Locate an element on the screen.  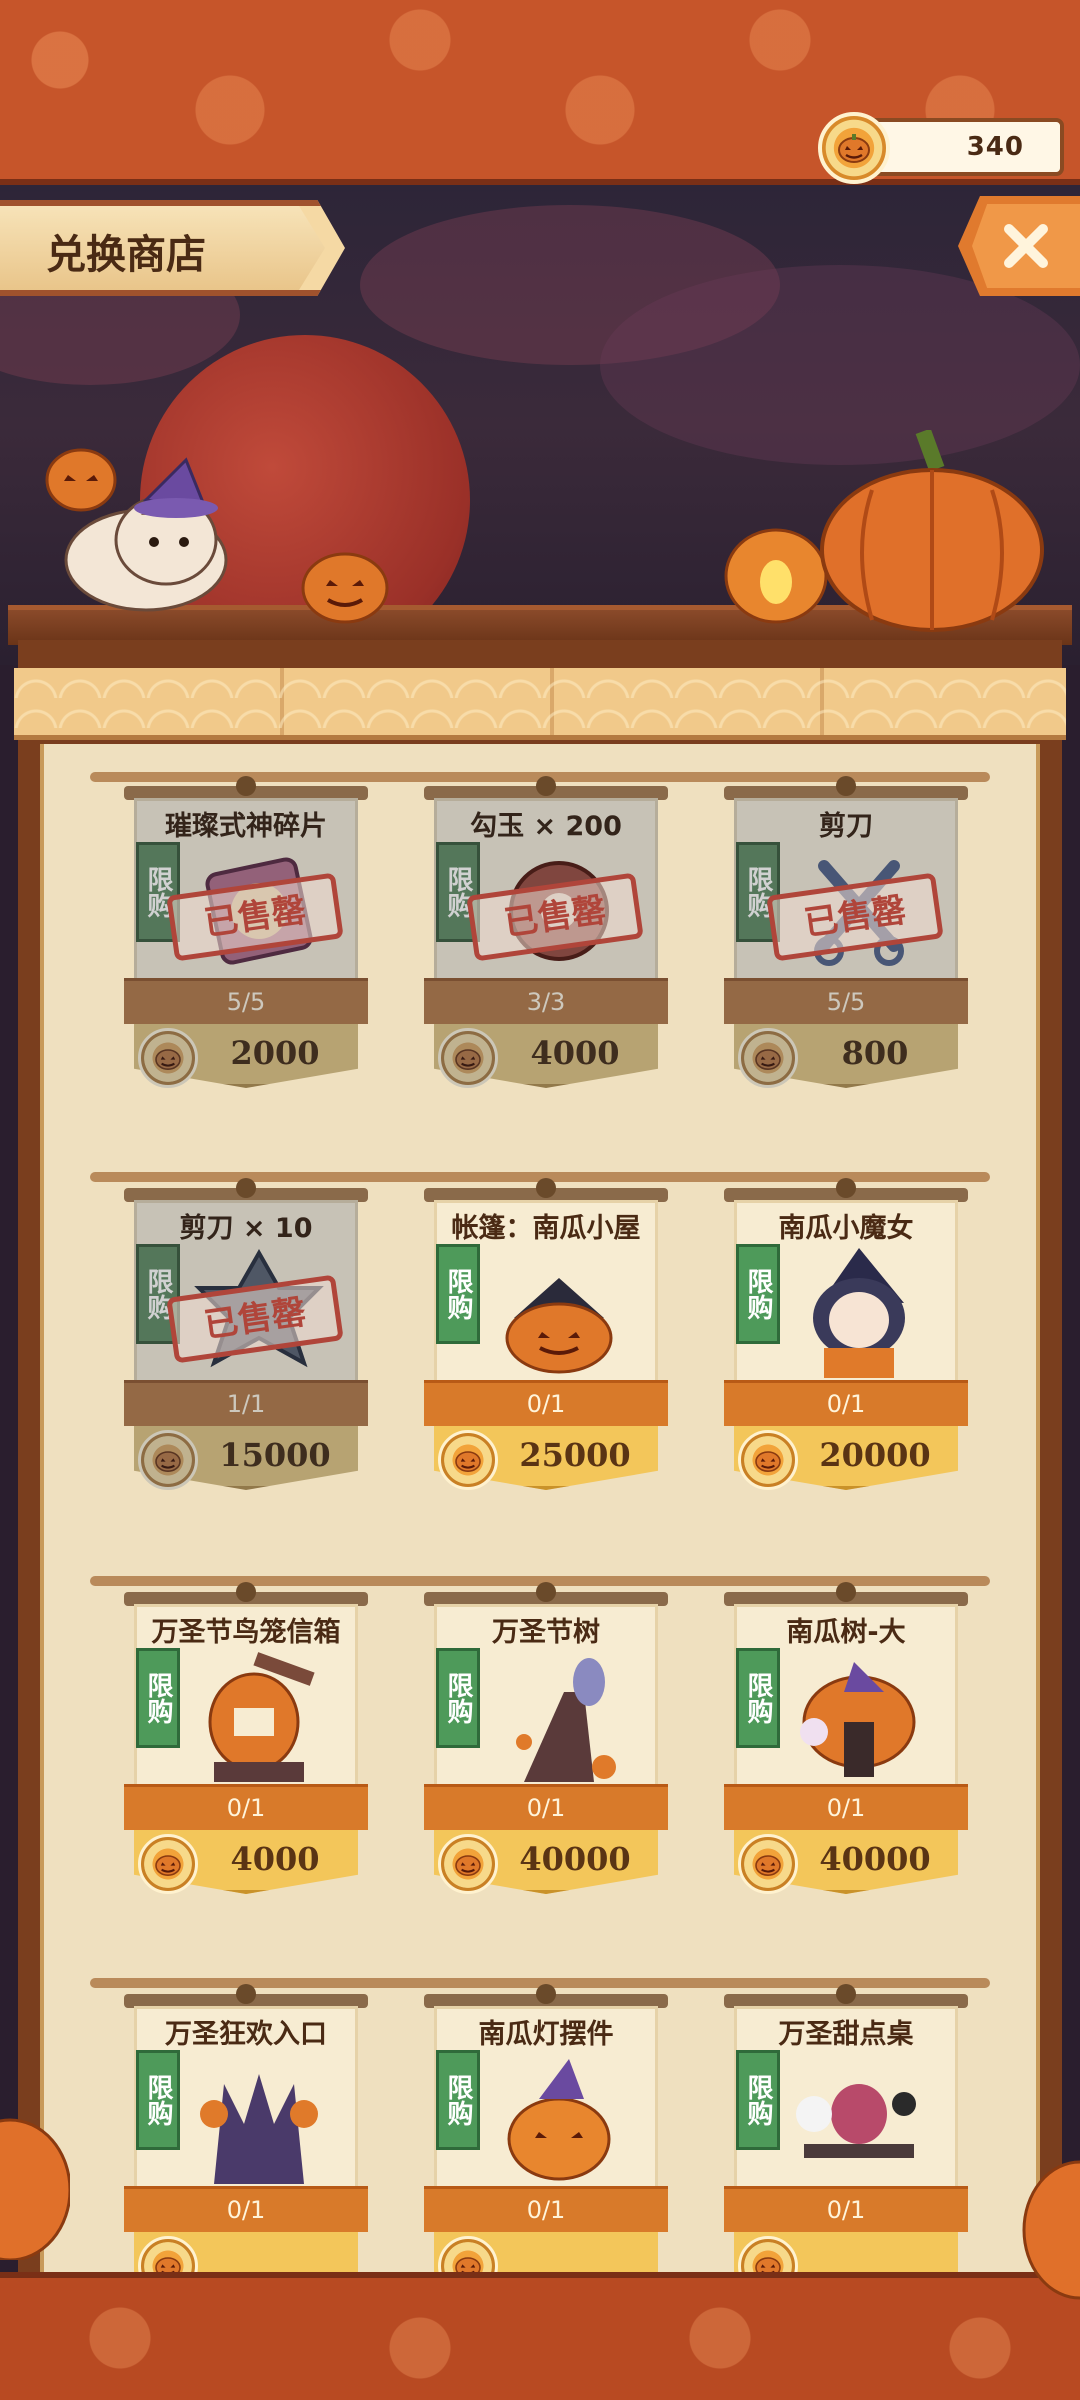
bottom-bar is located at coordinates (540, 2336).